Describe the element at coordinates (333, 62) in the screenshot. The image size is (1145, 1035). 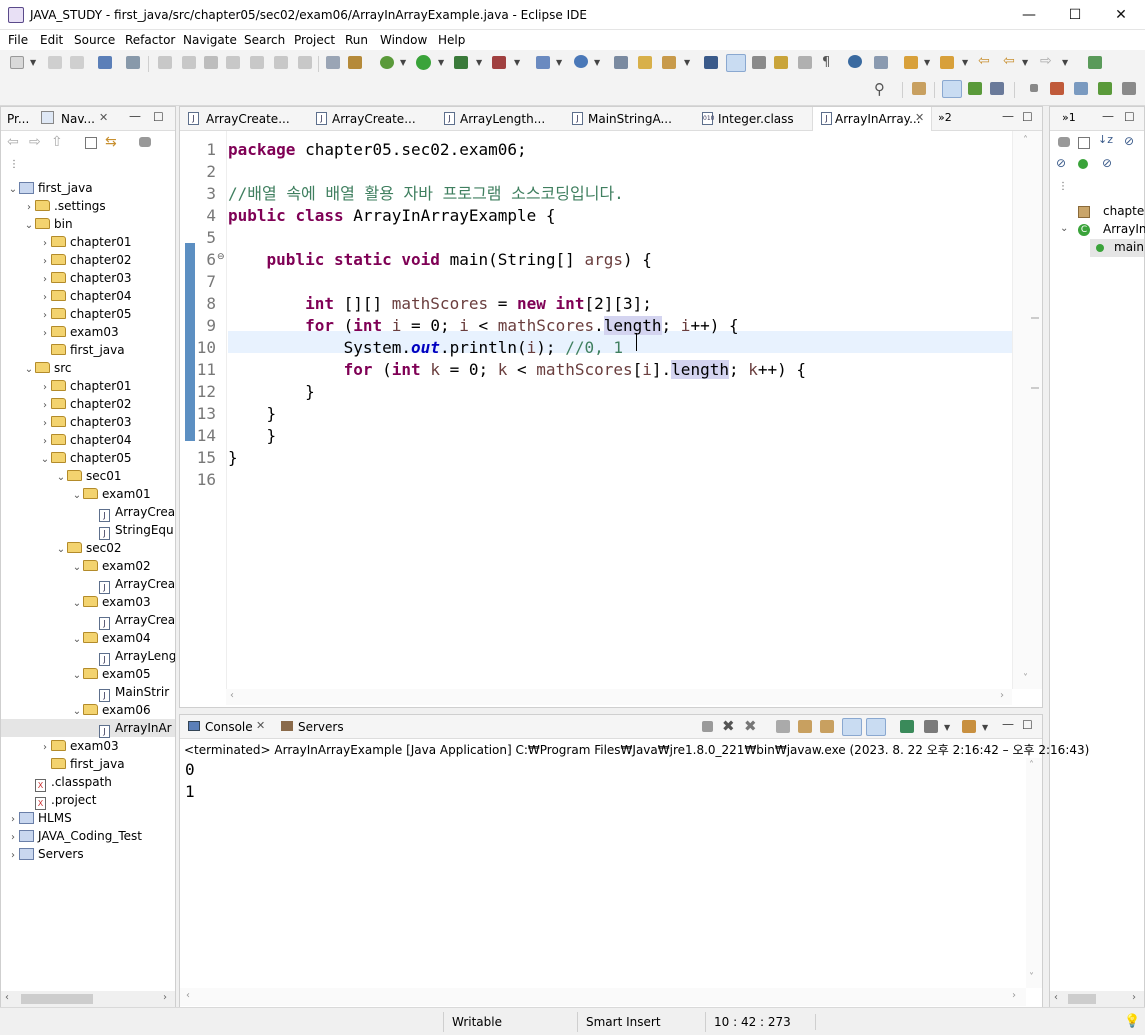
I see `use-step-filters-icon` at that location.